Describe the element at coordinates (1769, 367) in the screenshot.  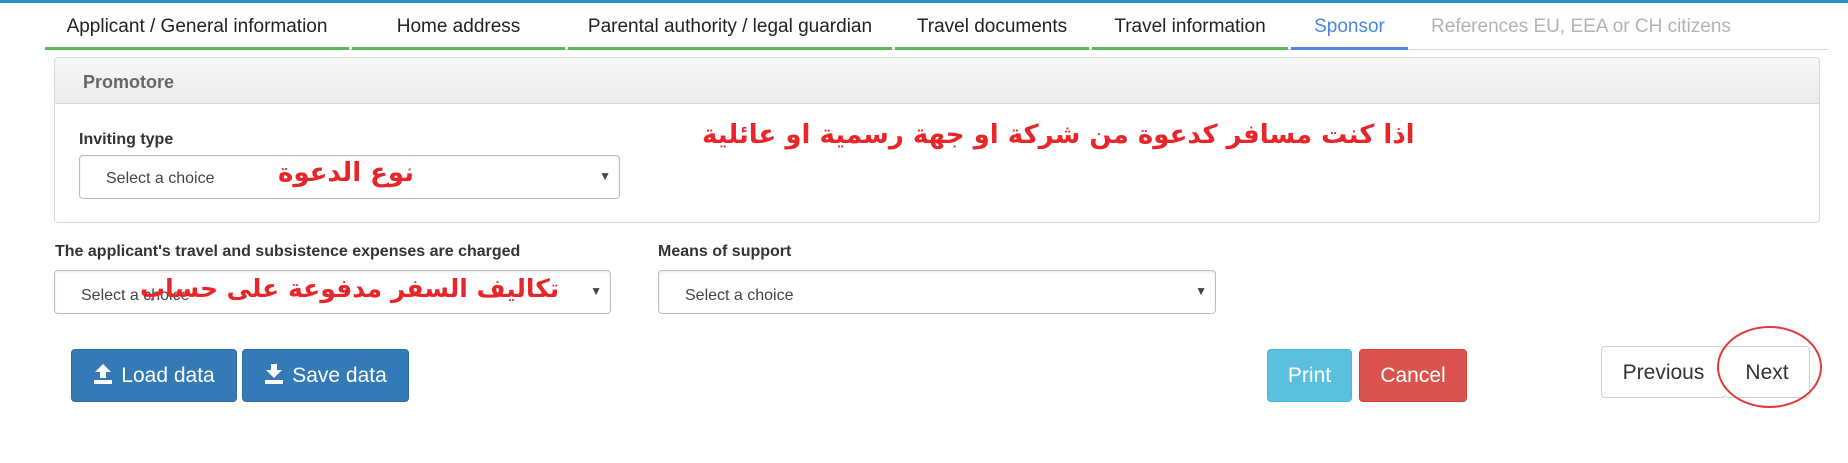
I see `next-highlight-circle` at that location.